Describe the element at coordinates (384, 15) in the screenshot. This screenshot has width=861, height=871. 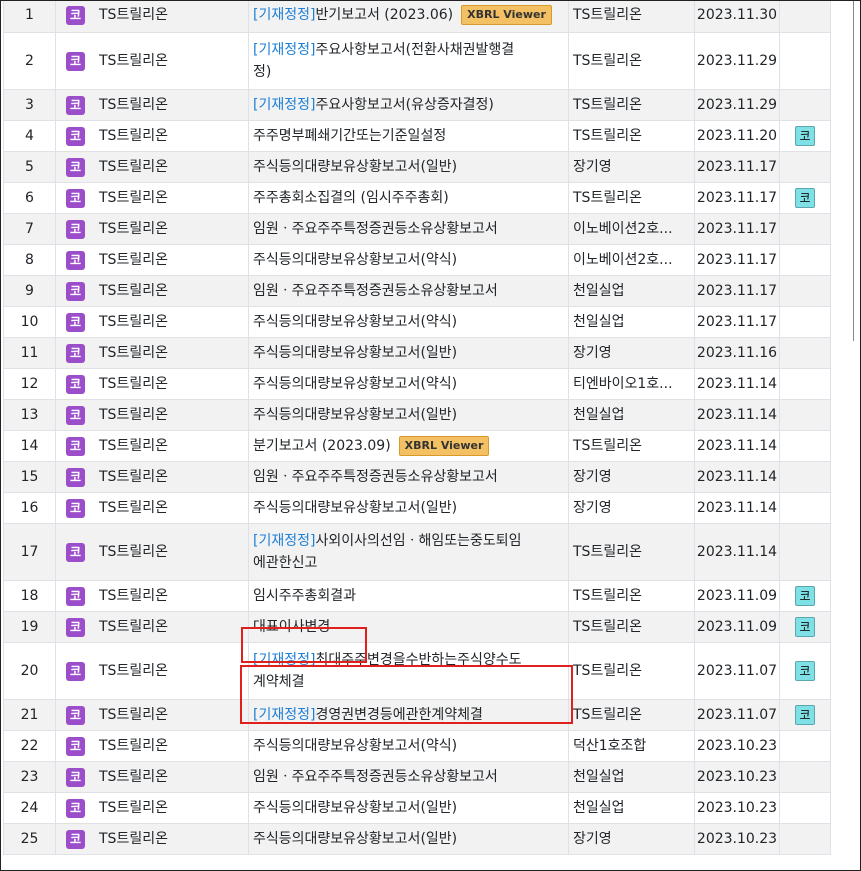
I see `report-title-link: 반기보고서 (2023.06)` at that location.